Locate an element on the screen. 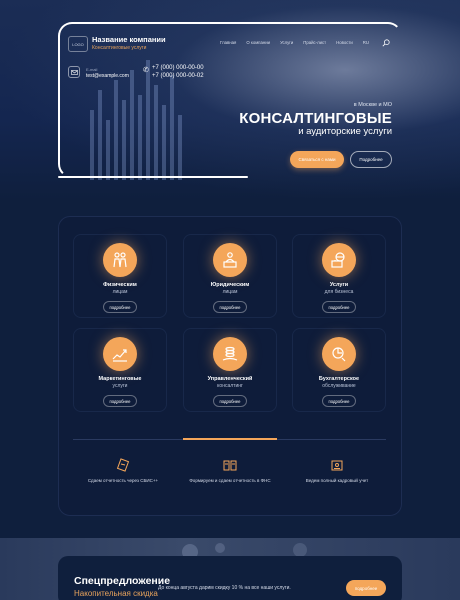 Image resolution: width=460 pixels, height=600 pixels. hr-icon is located at coordinates (337, 465).